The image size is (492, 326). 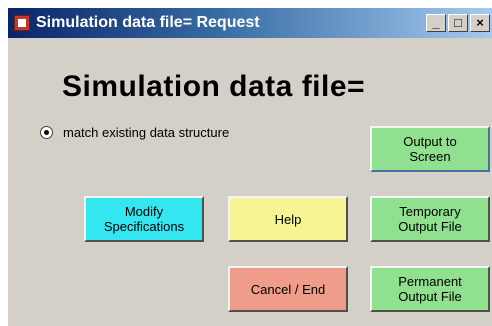 I want to click on close-button: ×, so click(x=480, y=23).